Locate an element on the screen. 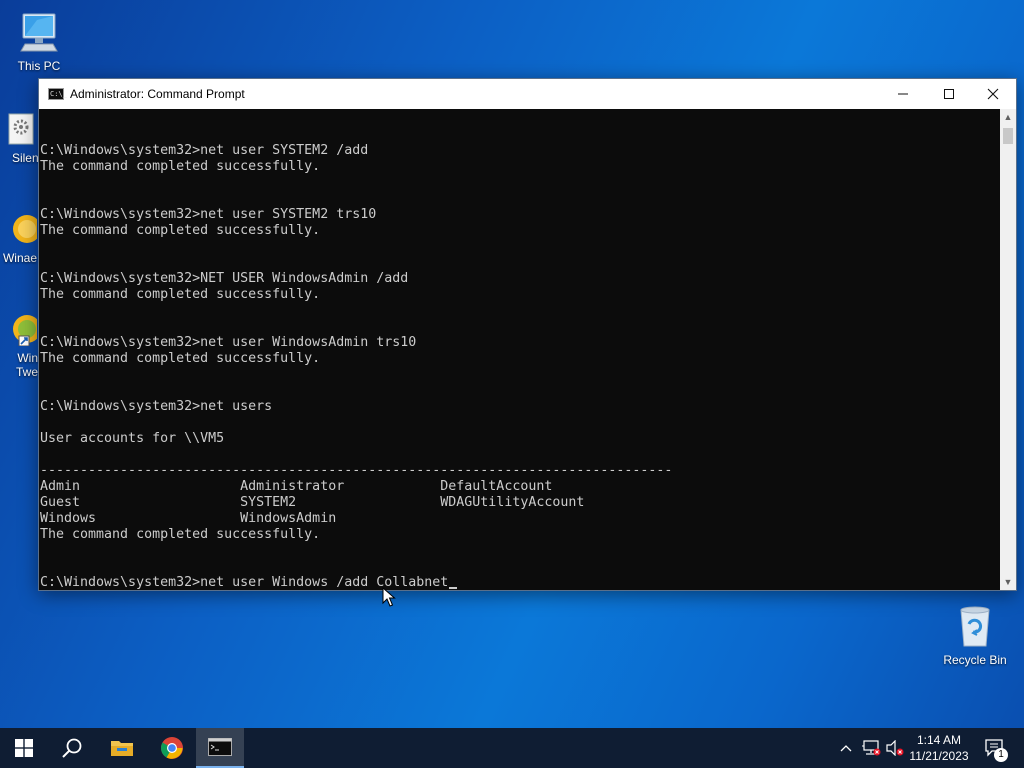  taskbar-chrome is located at coordinates (172, 748).